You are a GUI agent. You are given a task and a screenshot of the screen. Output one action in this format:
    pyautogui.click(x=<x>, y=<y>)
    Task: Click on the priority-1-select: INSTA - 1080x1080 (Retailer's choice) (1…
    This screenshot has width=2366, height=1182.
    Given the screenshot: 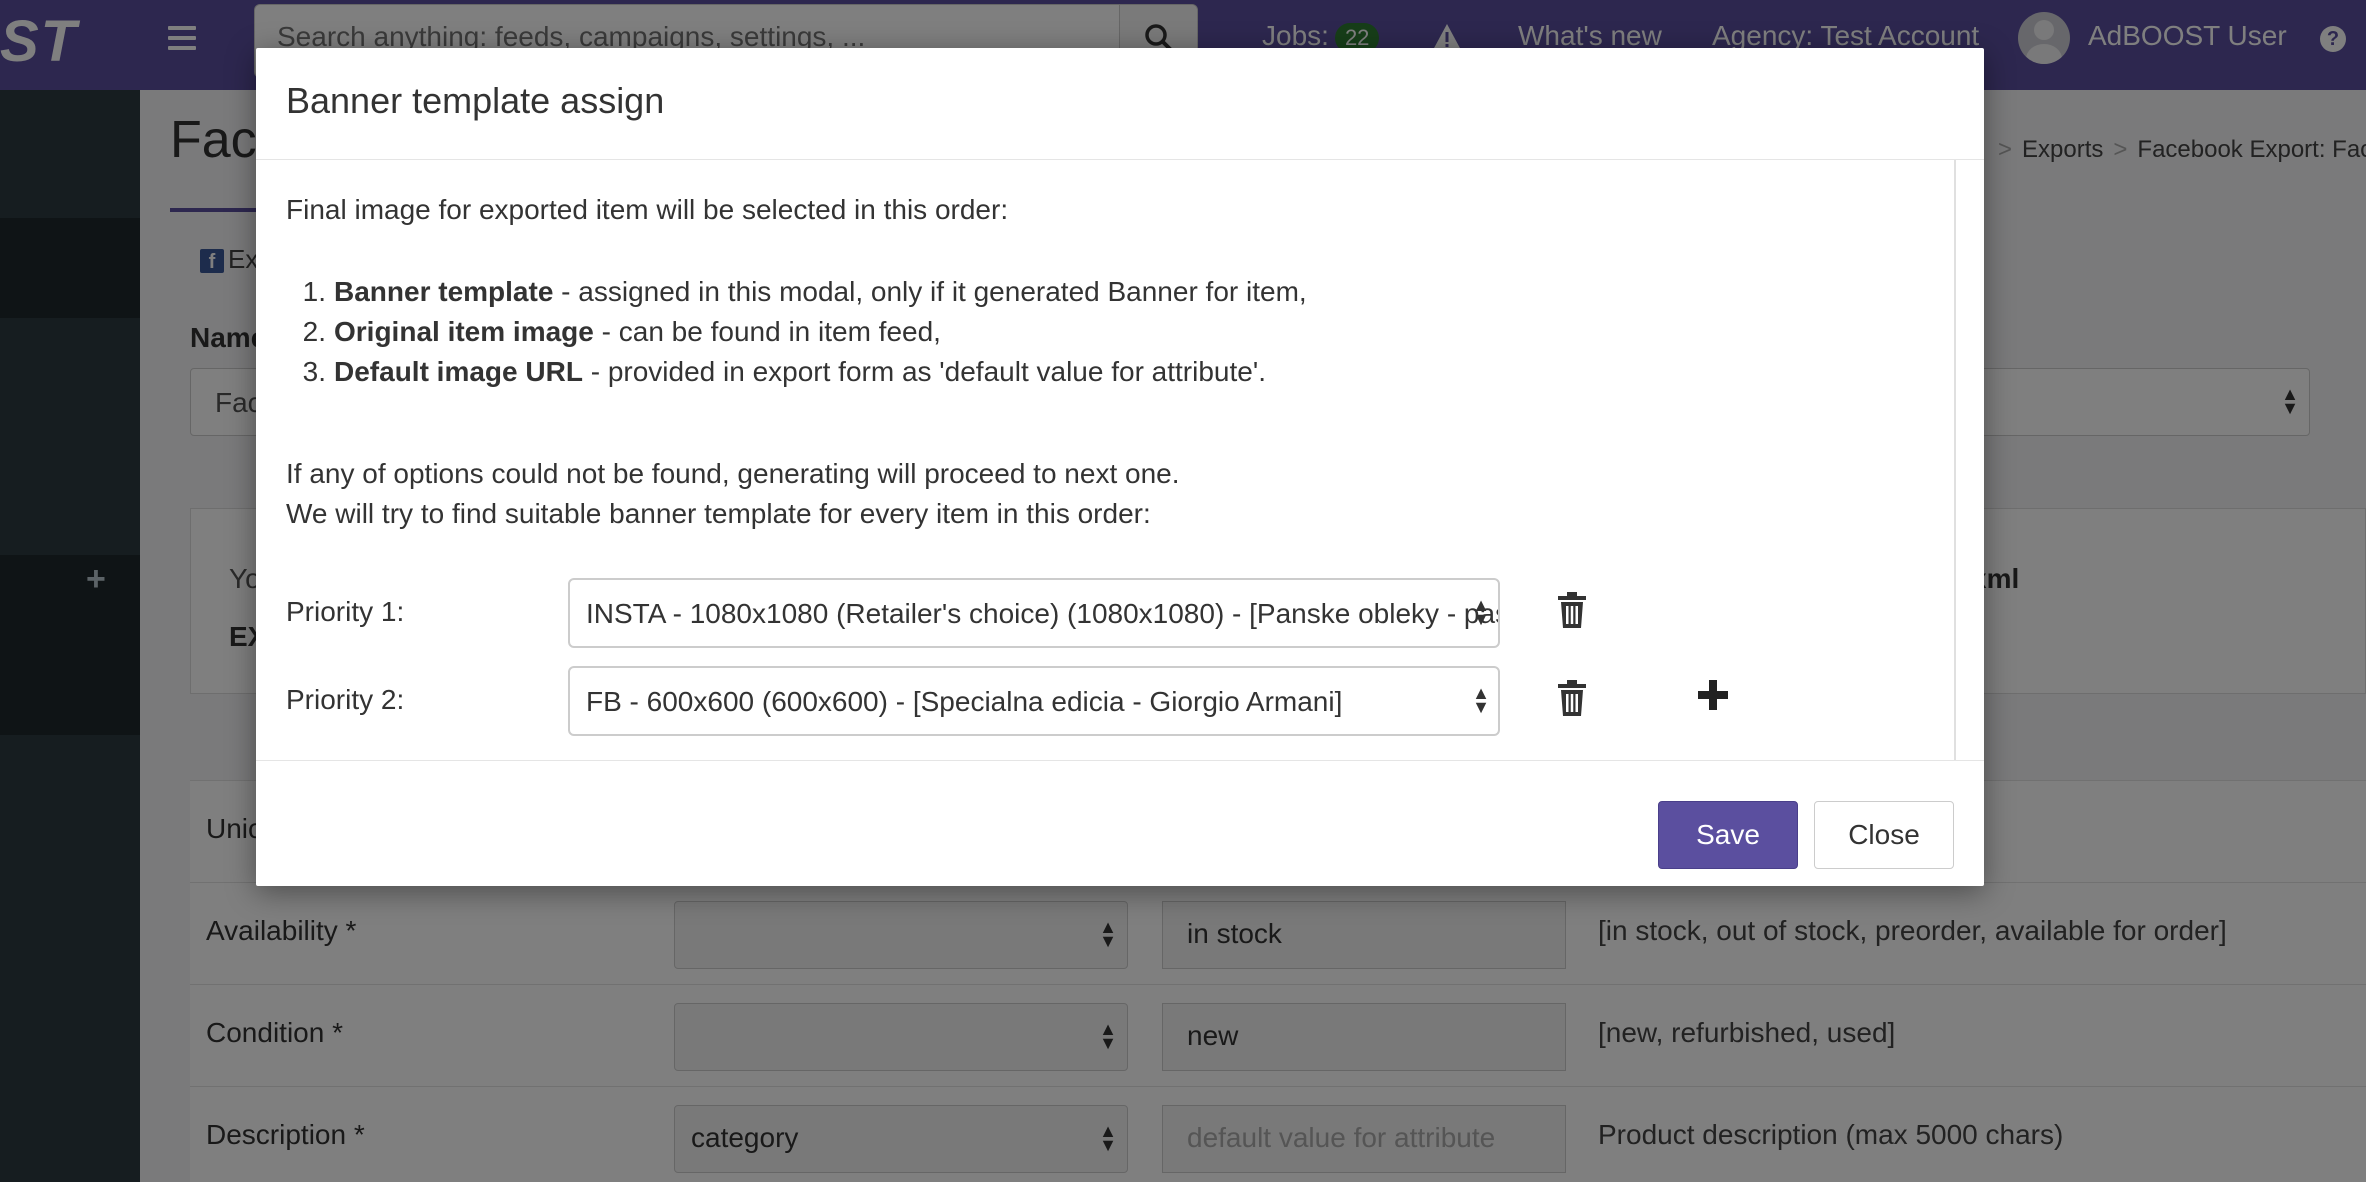 What is the action you would take?
    pyautogui.click(x=1034, y=613)
    